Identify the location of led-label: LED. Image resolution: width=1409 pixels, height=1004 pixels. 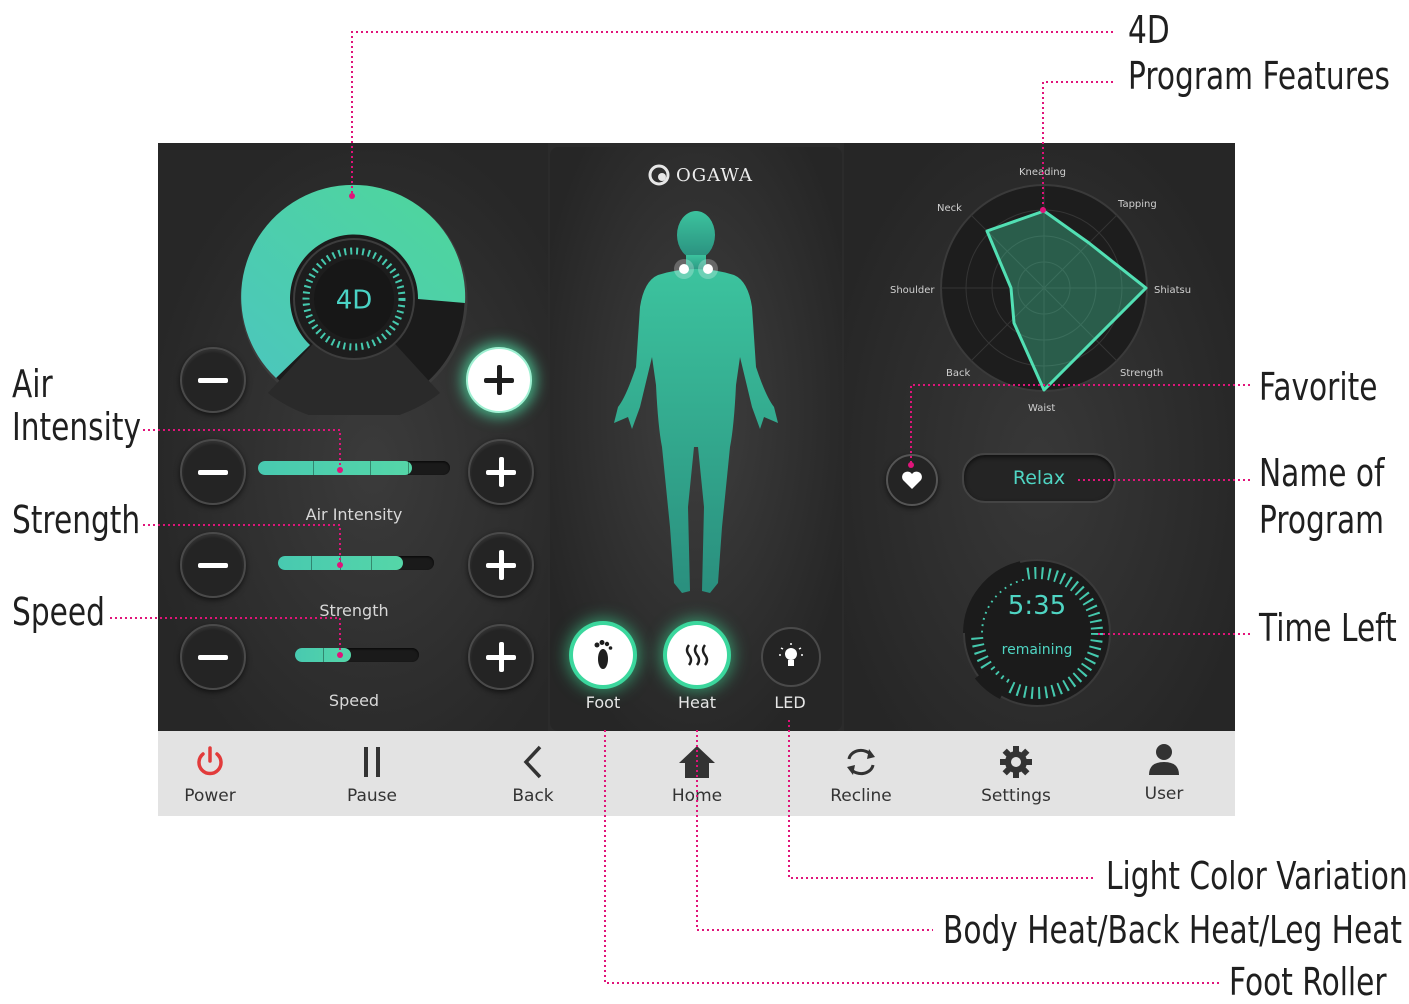
(790, 702).